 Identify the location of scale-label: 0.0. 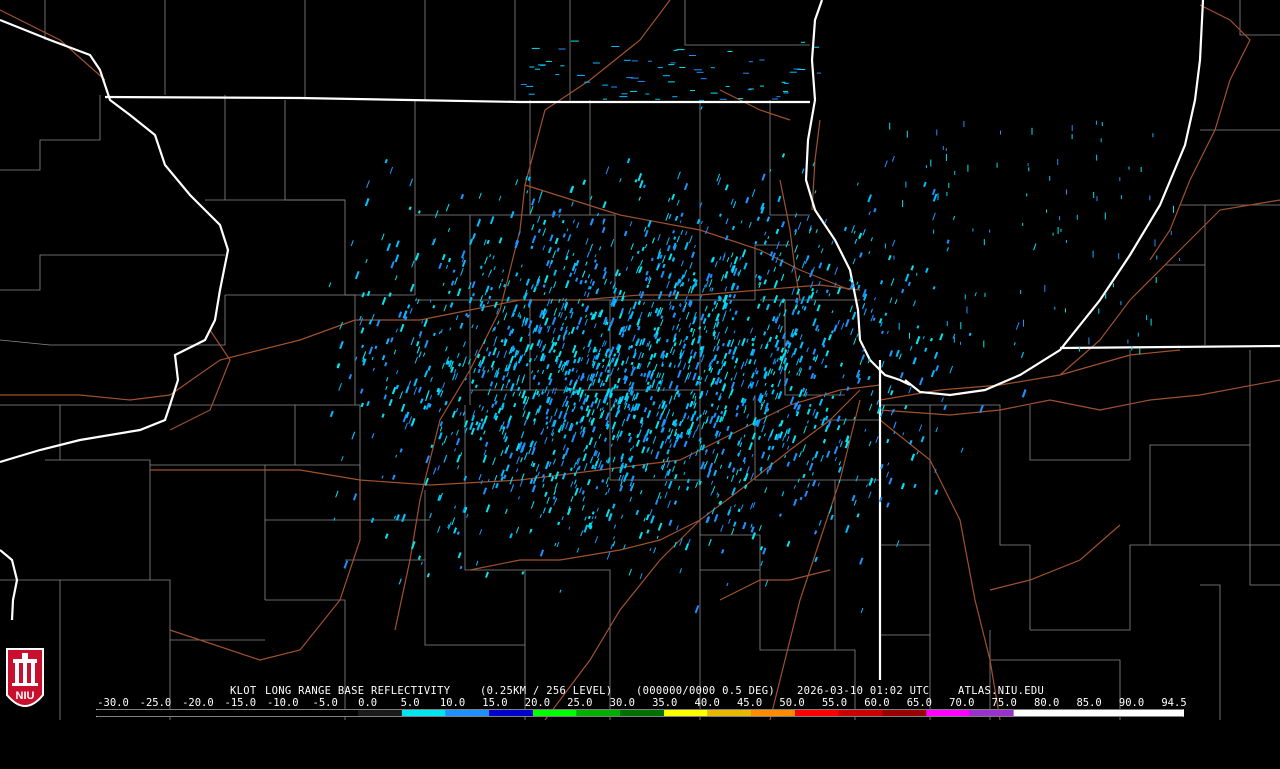
(368, 703).